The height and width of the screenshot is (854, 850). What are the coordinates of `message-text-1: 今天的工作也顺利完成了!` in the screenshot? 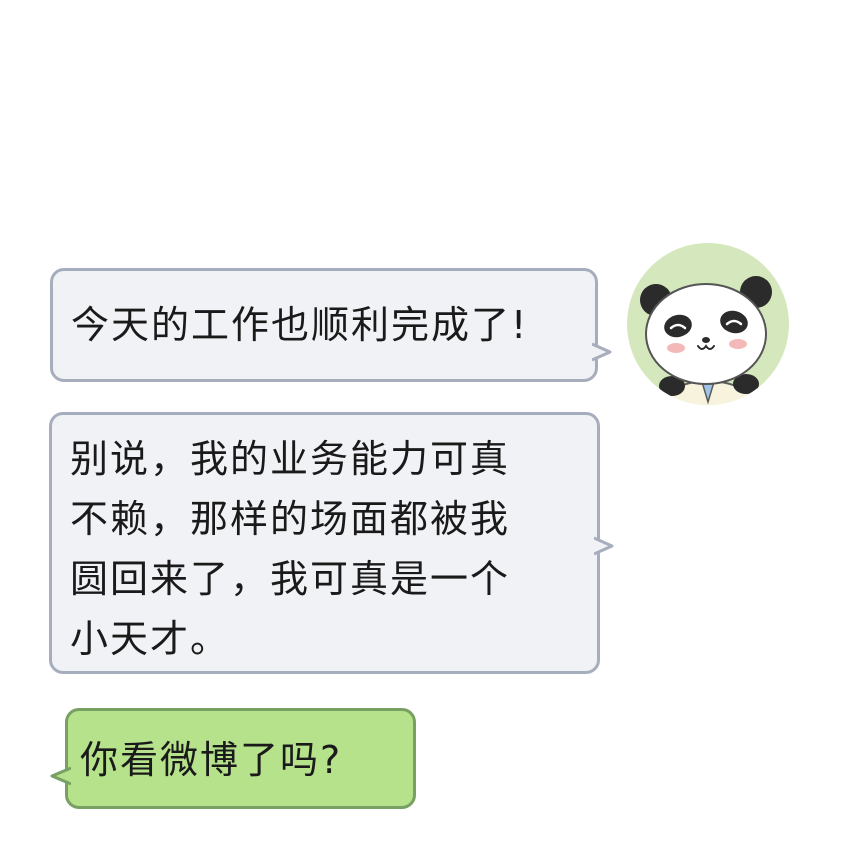 It's located at (300, 325).